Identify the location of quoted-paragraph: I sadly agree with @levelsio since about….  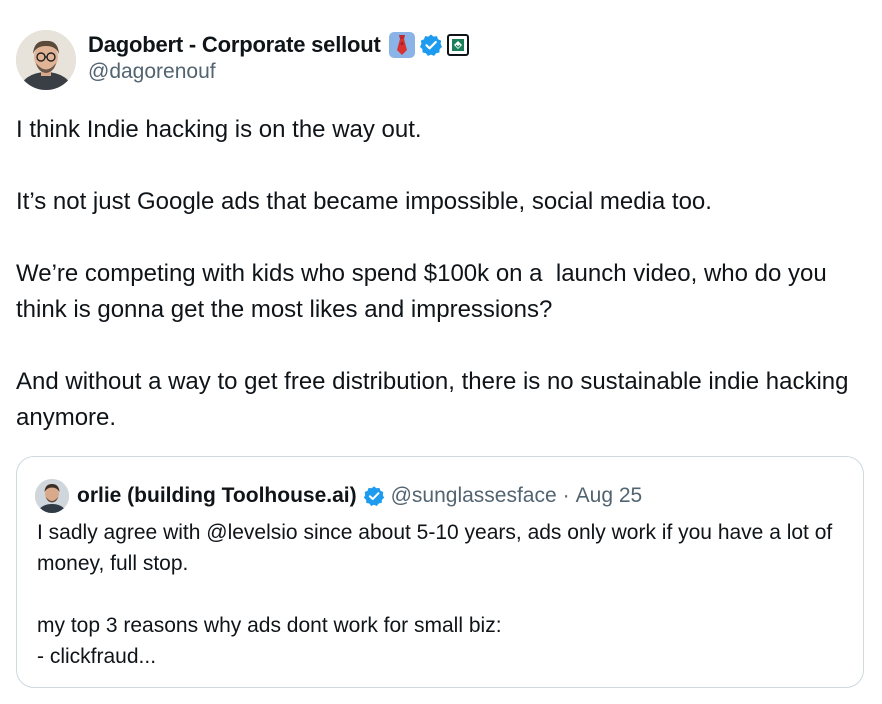
(435, 548).